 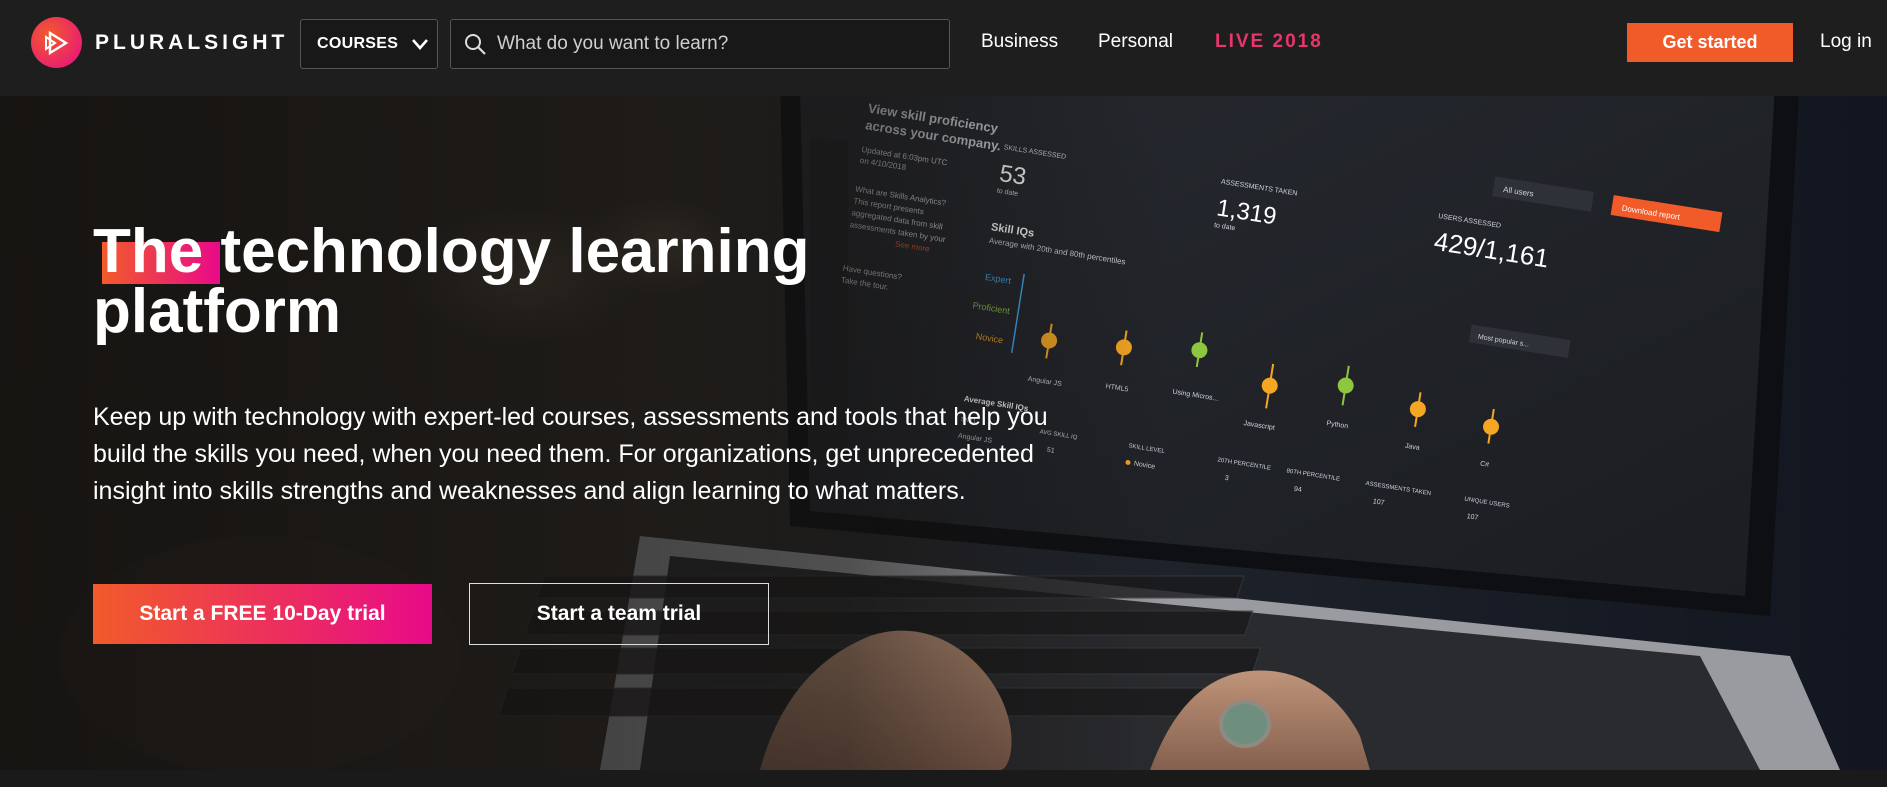 I want to click on nav-business: Business, so click(x=1019, y=42).